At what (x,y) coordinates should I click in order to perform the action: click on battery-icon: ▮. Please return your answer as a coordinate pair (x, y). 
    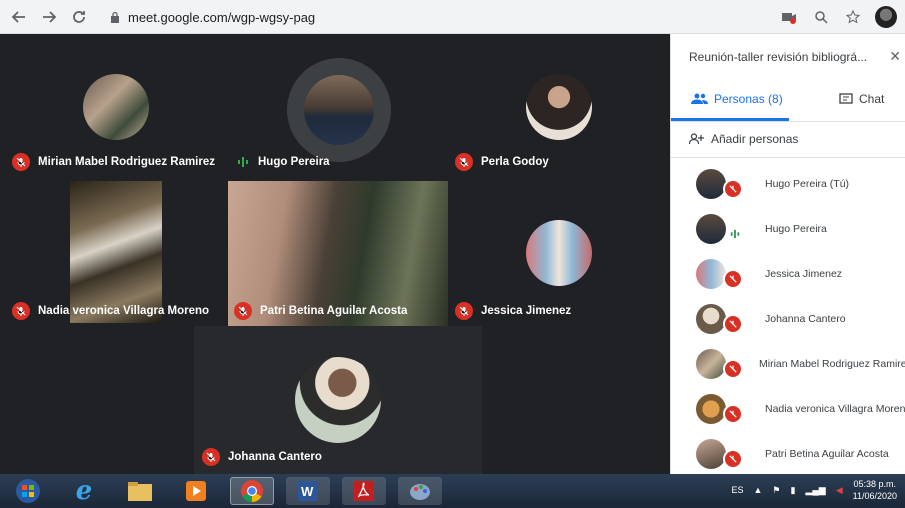
    Looking at the image, I should click on (793, 490).